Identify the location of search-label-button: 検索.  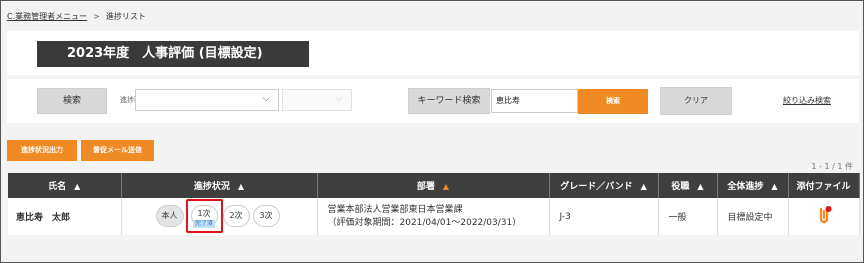
(72, 101).